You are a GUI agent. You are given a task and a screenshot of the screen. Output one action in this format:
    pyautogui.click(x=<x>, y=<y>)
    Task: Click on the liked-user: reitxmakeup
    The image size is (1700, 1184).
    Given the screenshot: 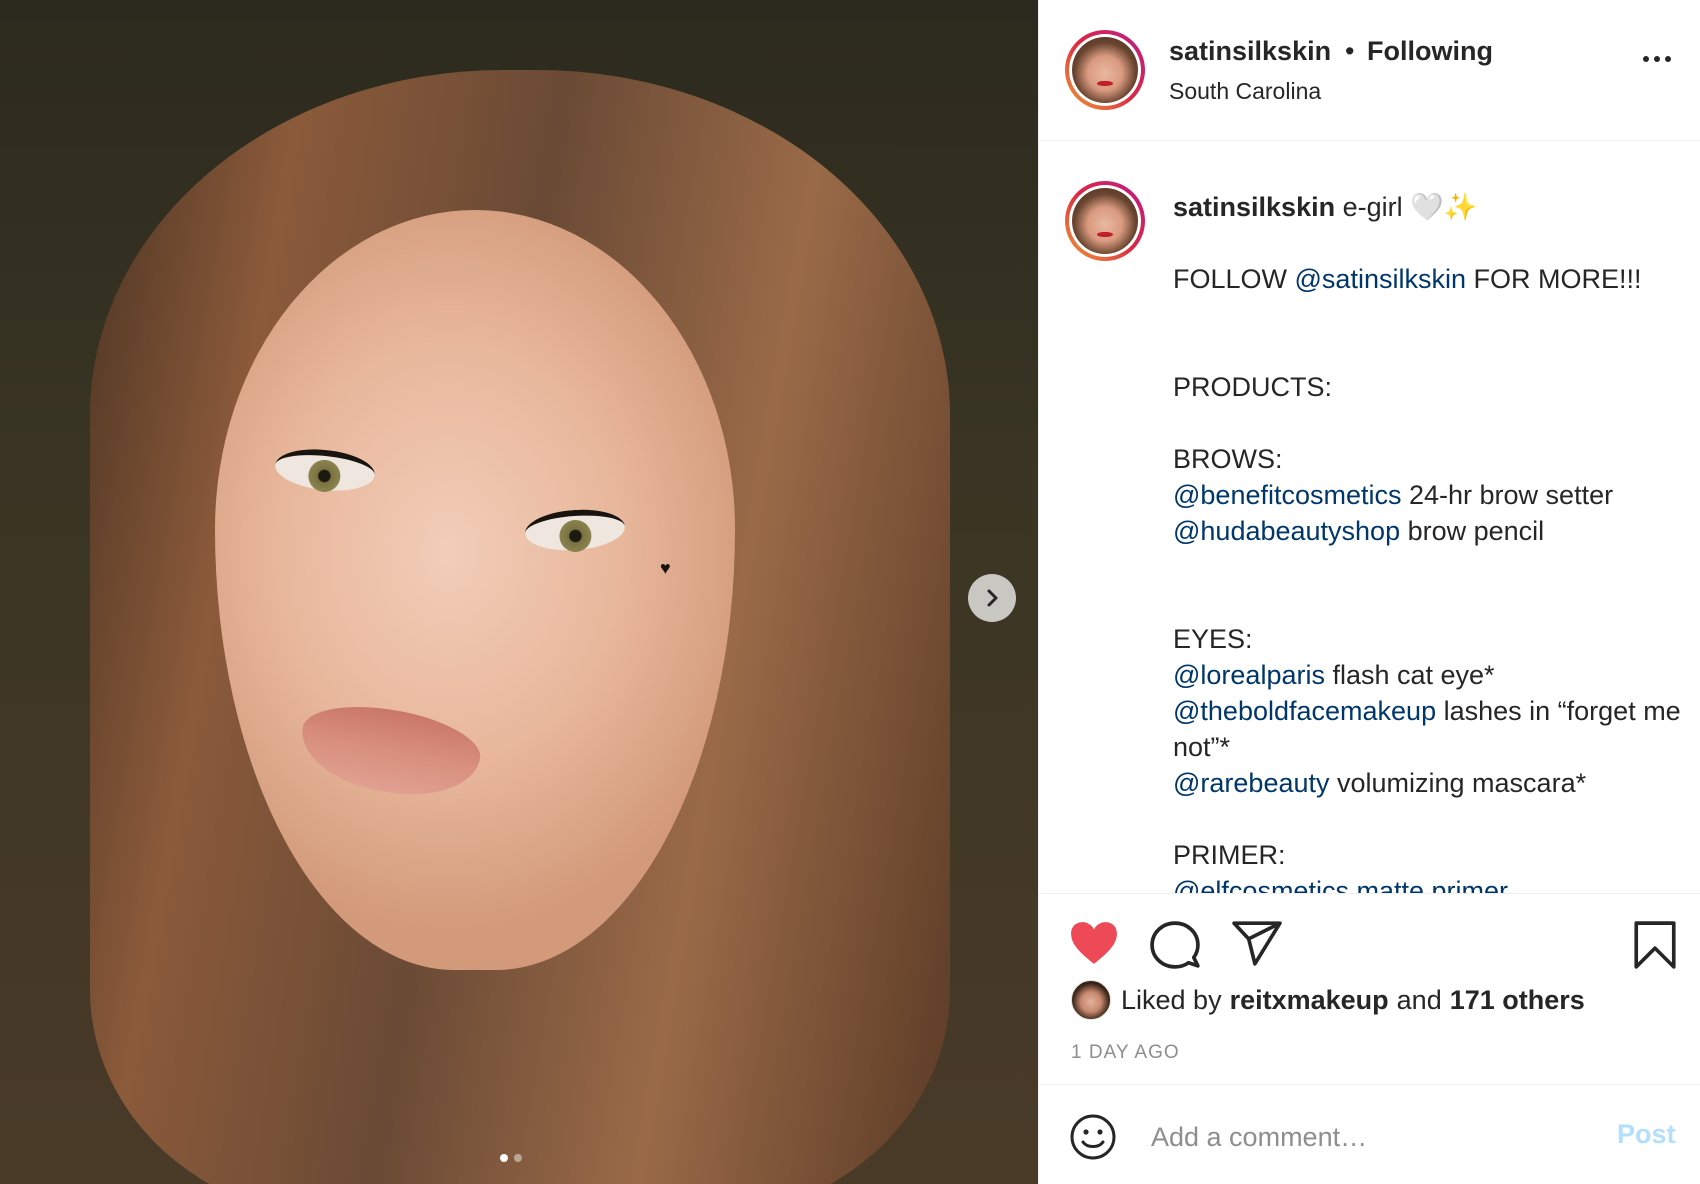 What is the action you would take?
    pyautogui.click(x=1309, y=1000)
    